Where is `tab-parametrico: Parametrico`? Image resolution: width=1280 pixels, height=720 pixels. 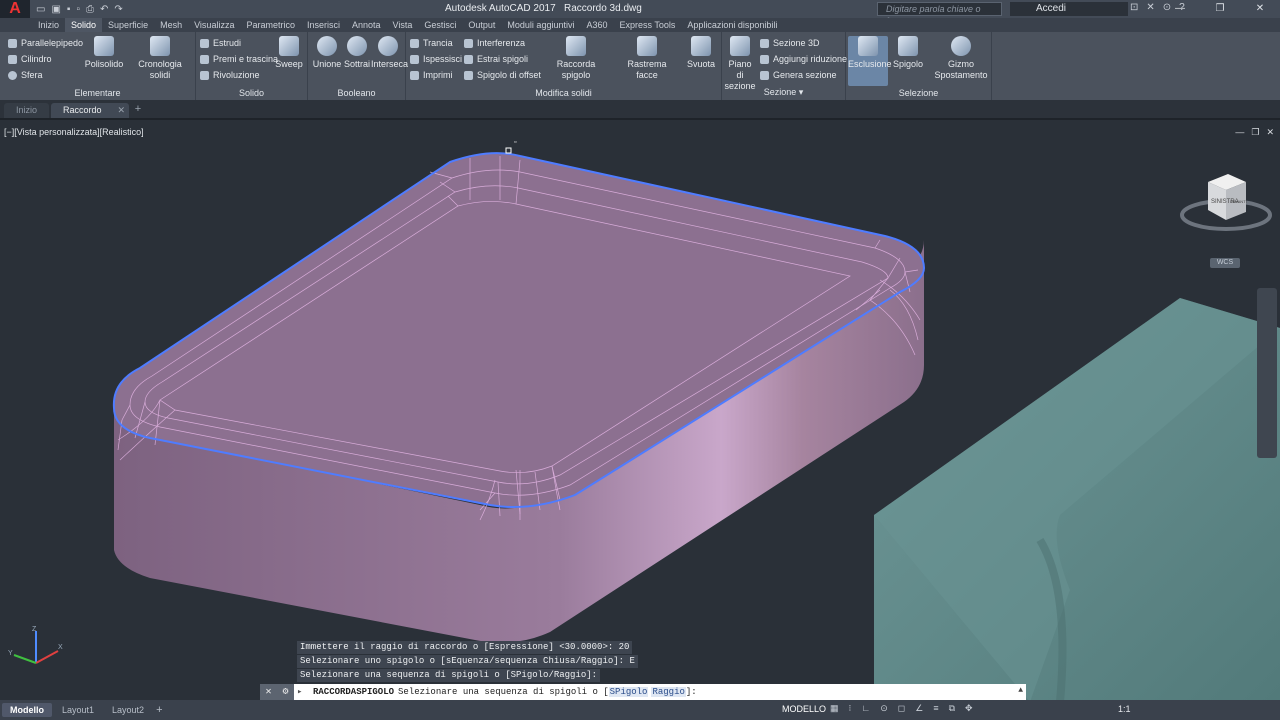
tab-parametrico: Parametrico is located at coordinates (270, 25).